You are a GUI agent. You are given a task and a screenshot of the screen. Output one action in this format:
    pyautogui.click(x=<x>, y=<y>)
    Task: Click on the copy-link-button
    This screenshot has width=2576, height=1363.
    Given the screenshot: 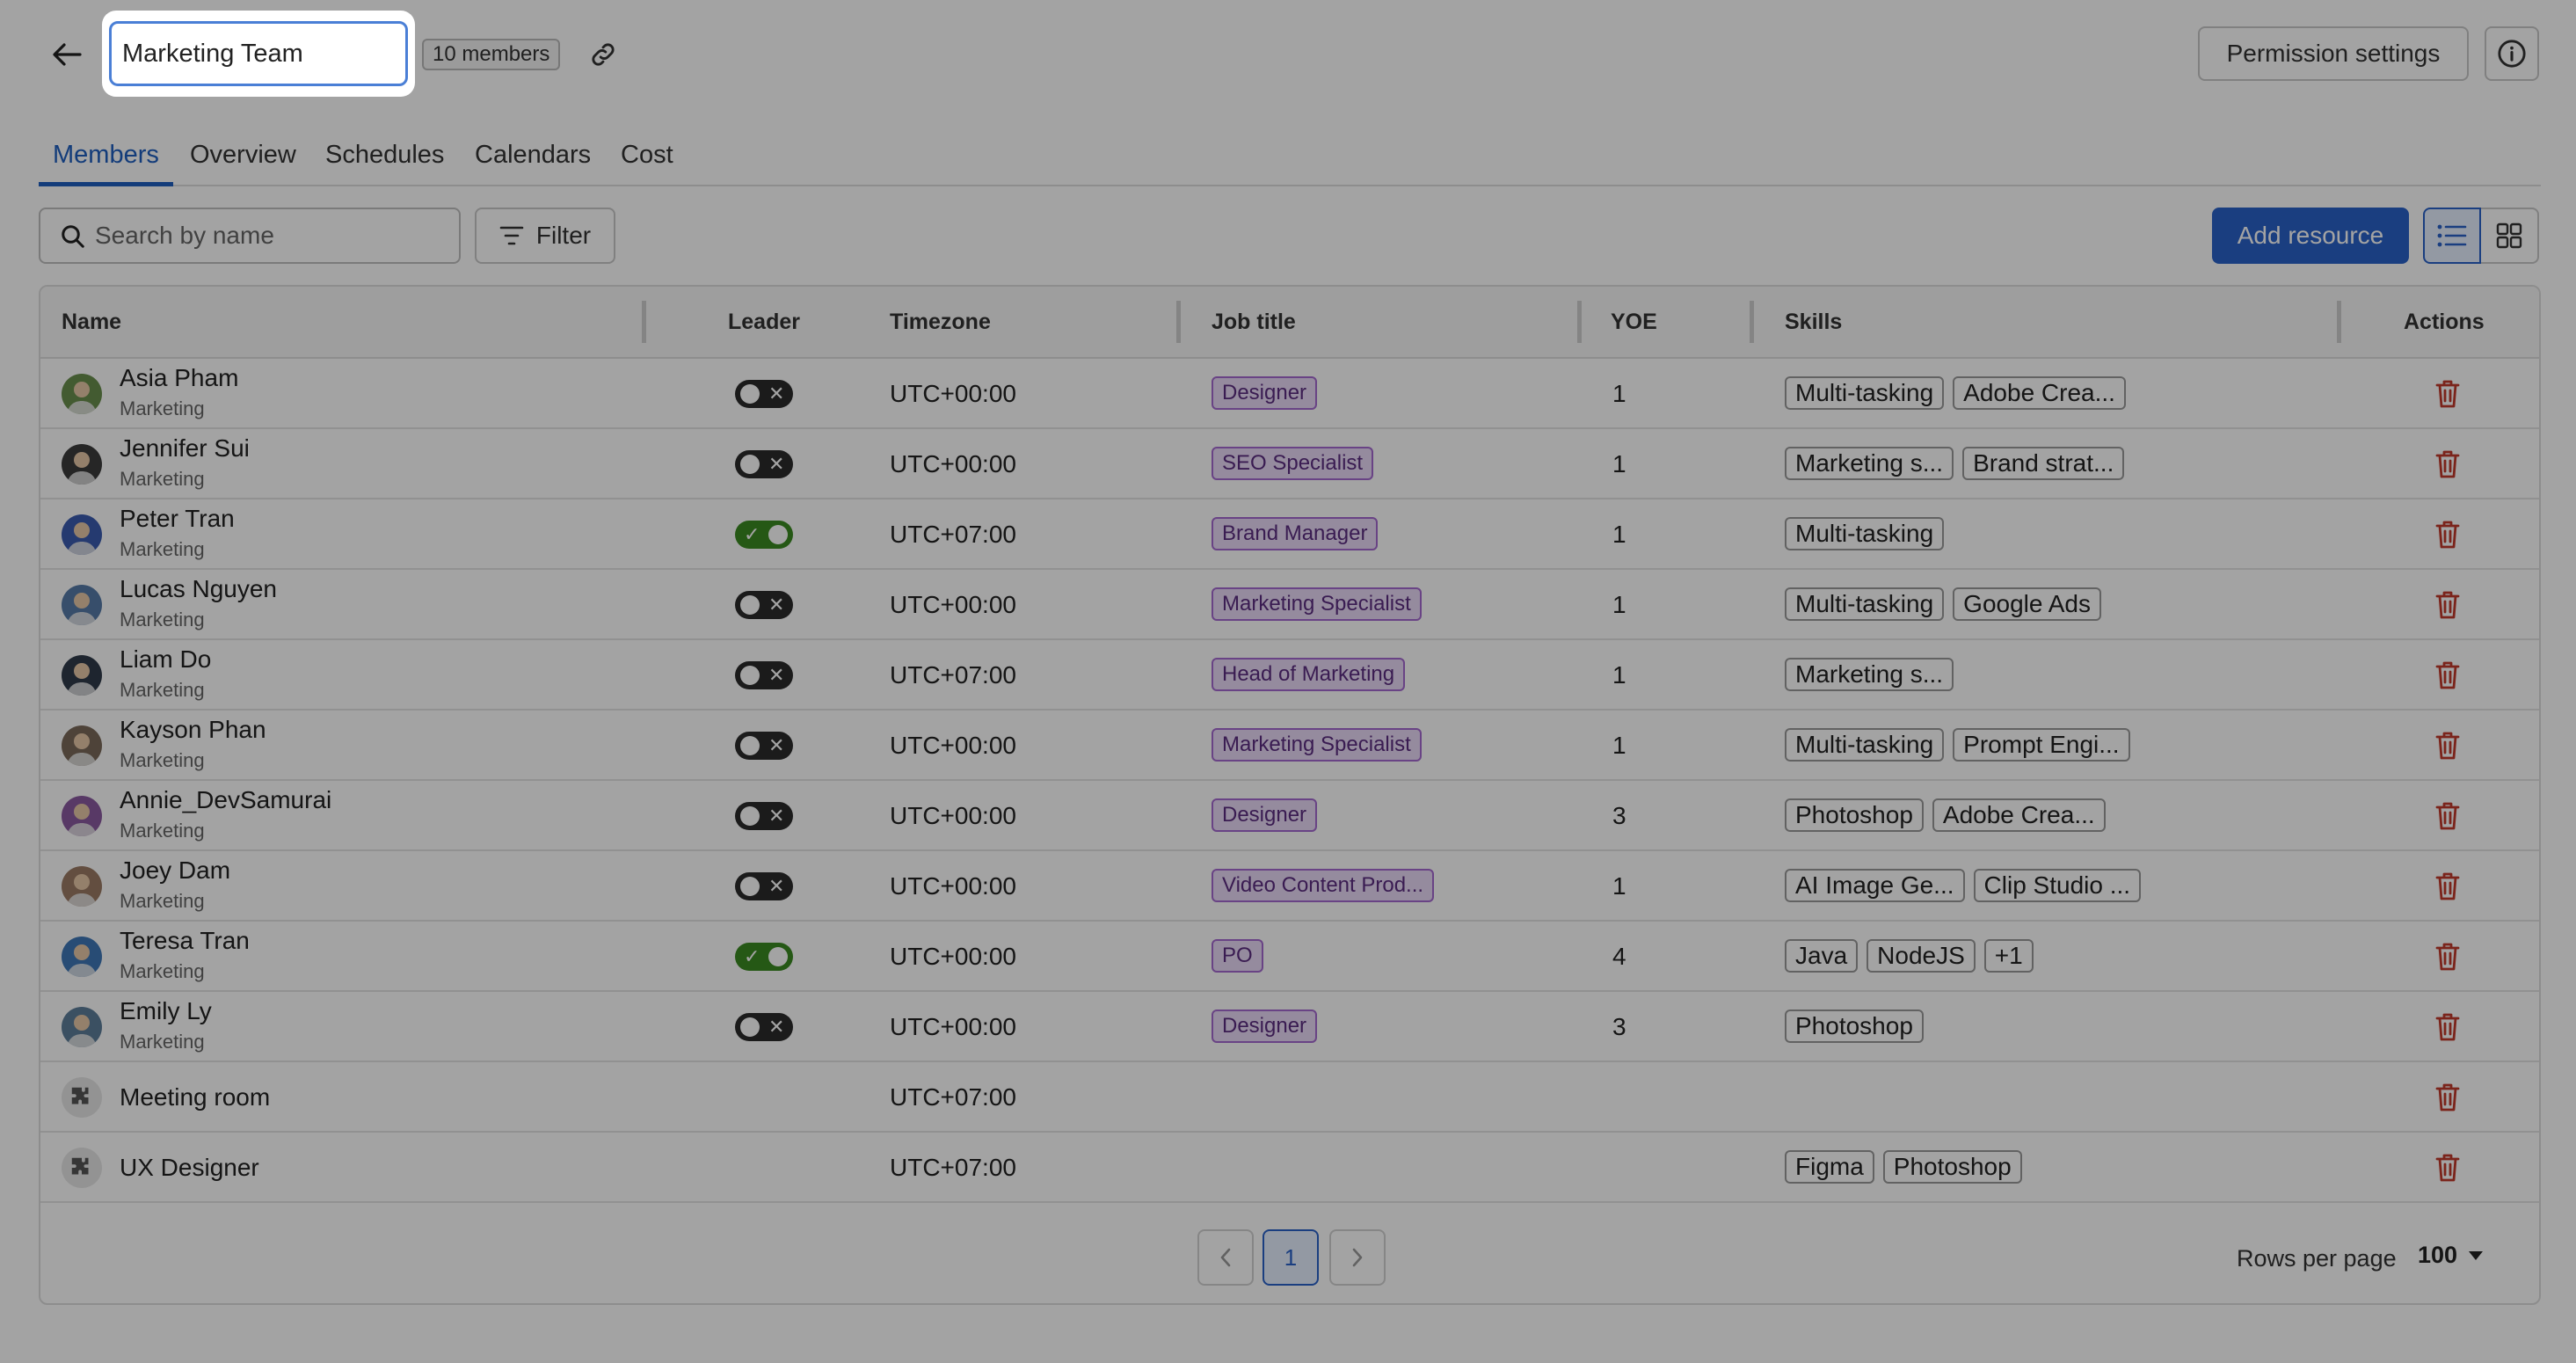 What is the action you would take?
    pyautogui.click(x=603, y=55)
    